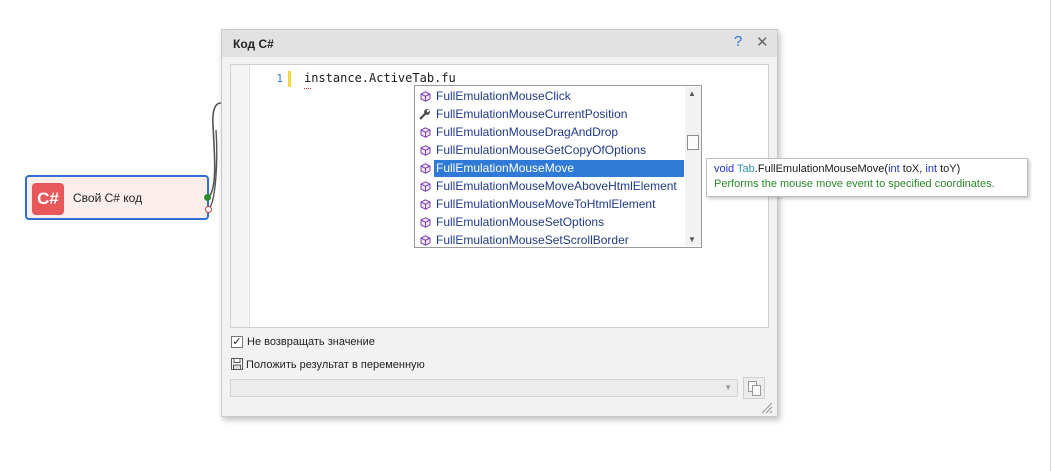 This screenshot has height=471, width=1053. What do you see at coordinates (207, 197) in the screenshot?
I see `success-port` at bounding box center [207, 197].